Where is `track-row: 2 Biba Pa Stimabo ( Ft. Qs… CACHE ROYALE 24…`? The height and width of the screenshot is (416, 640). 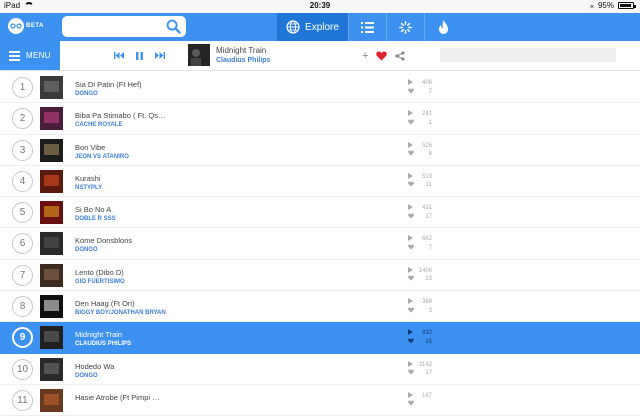 track-row: 2 Biba Pa Stimabo ( Ft. Qs… CACHE ROYALE 24… is located at coordinates (320, 119).